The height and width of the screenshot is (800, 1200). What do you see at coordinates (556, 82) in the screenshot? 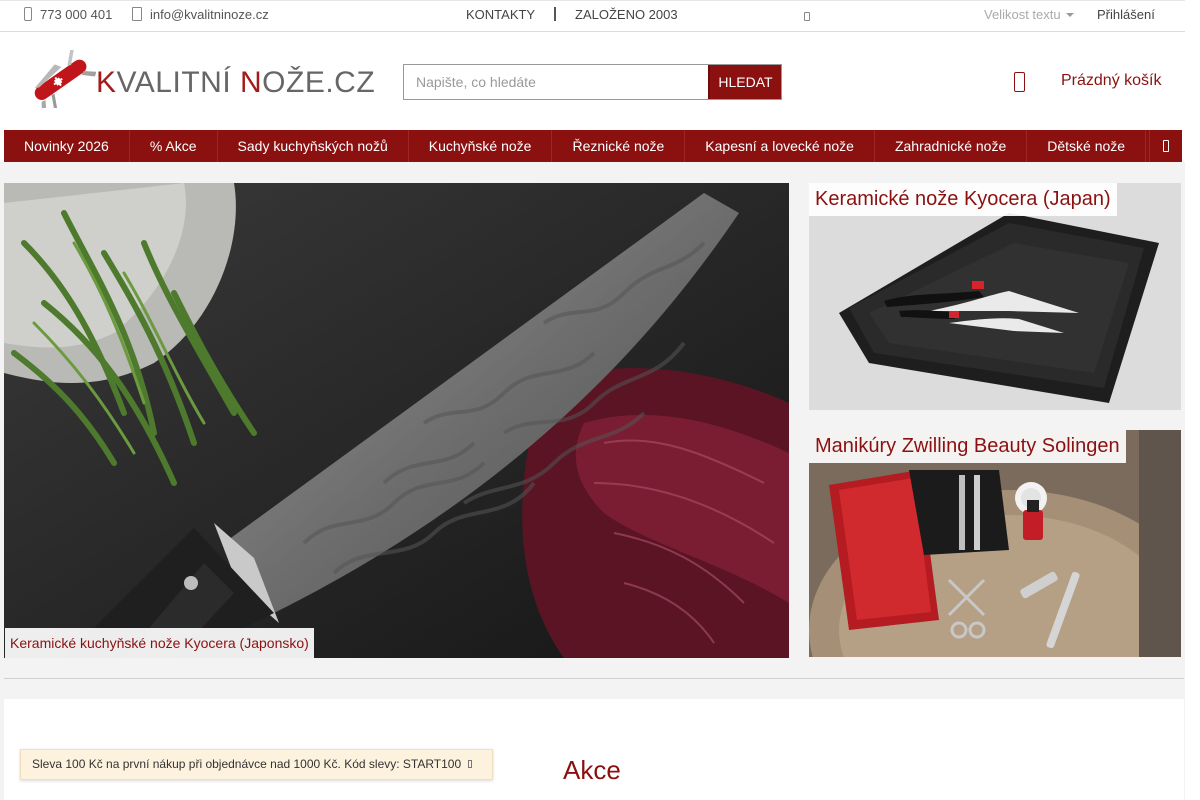
I see `search-input` at bounding box center [556, 82].